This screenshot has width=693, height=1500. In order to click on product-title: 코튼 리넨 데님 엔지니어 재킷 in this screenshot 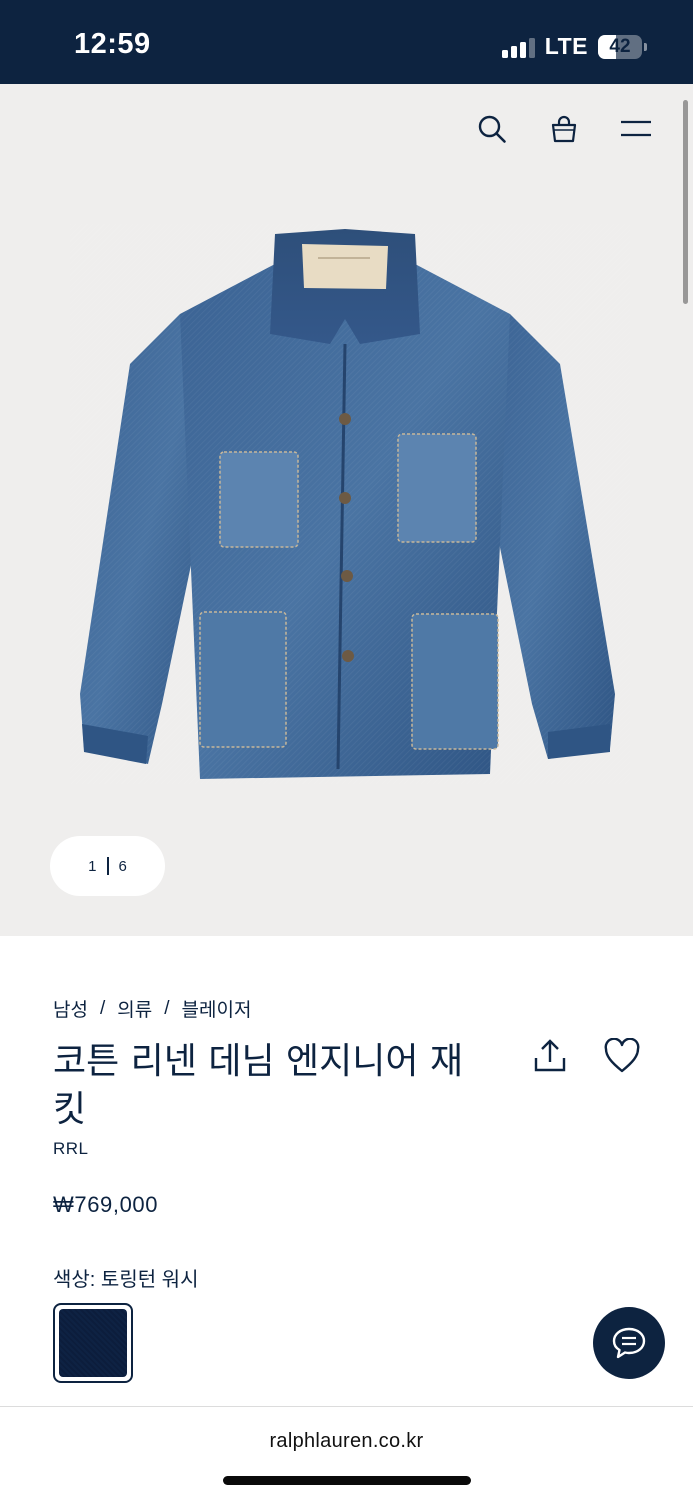, I will do `click(258, 1085)`.